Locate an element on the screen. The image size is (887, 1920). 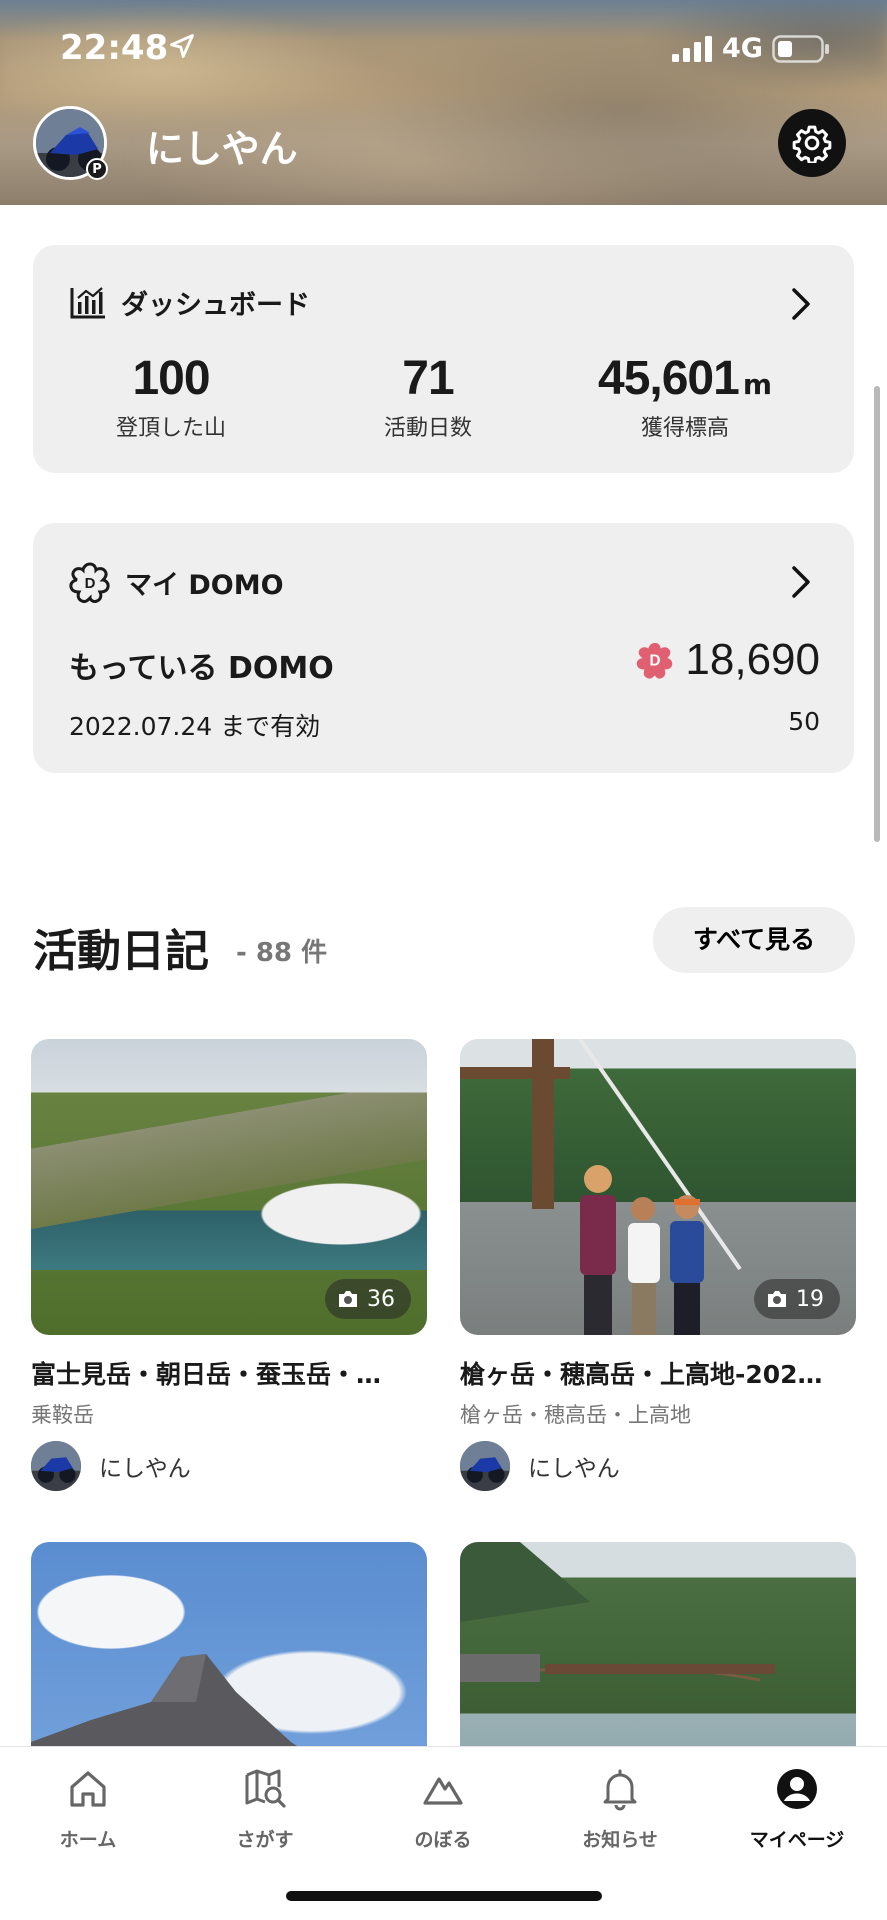
home-indicator is located at coordinates (444, 1896).